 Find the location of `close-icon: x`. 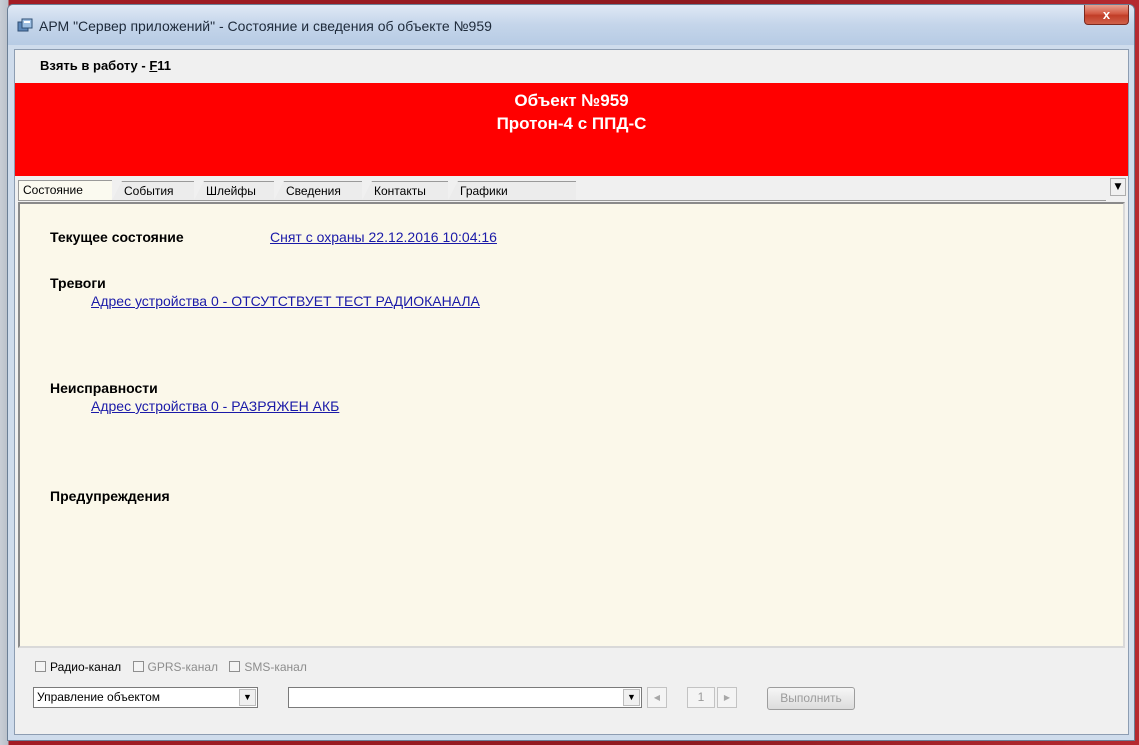

close-icon: x is located at coordinates (1106, 14).